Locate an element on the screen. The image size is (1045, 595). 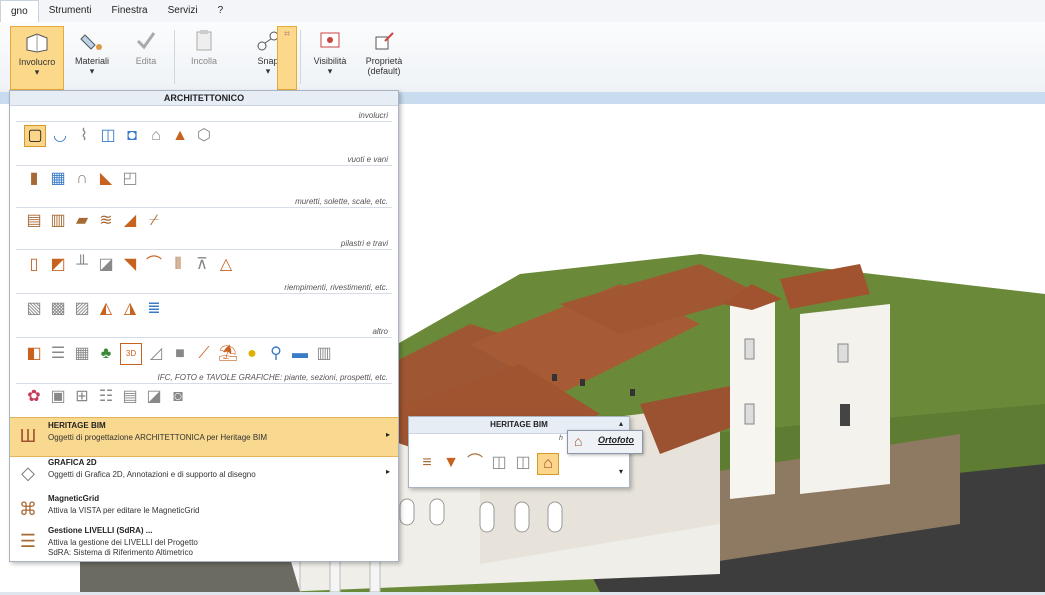
wall-box-icon is located at coordinates (37, 42).